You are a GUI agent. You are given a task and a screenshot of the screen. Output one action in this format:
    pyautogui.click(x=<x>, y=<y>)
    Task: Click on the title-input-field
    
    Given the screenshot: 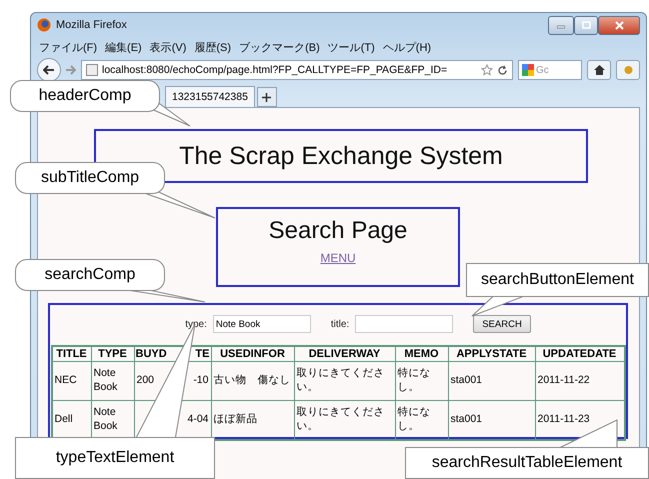 What is the action you would take?
    pyautogui.click(x=404, y=324)
    